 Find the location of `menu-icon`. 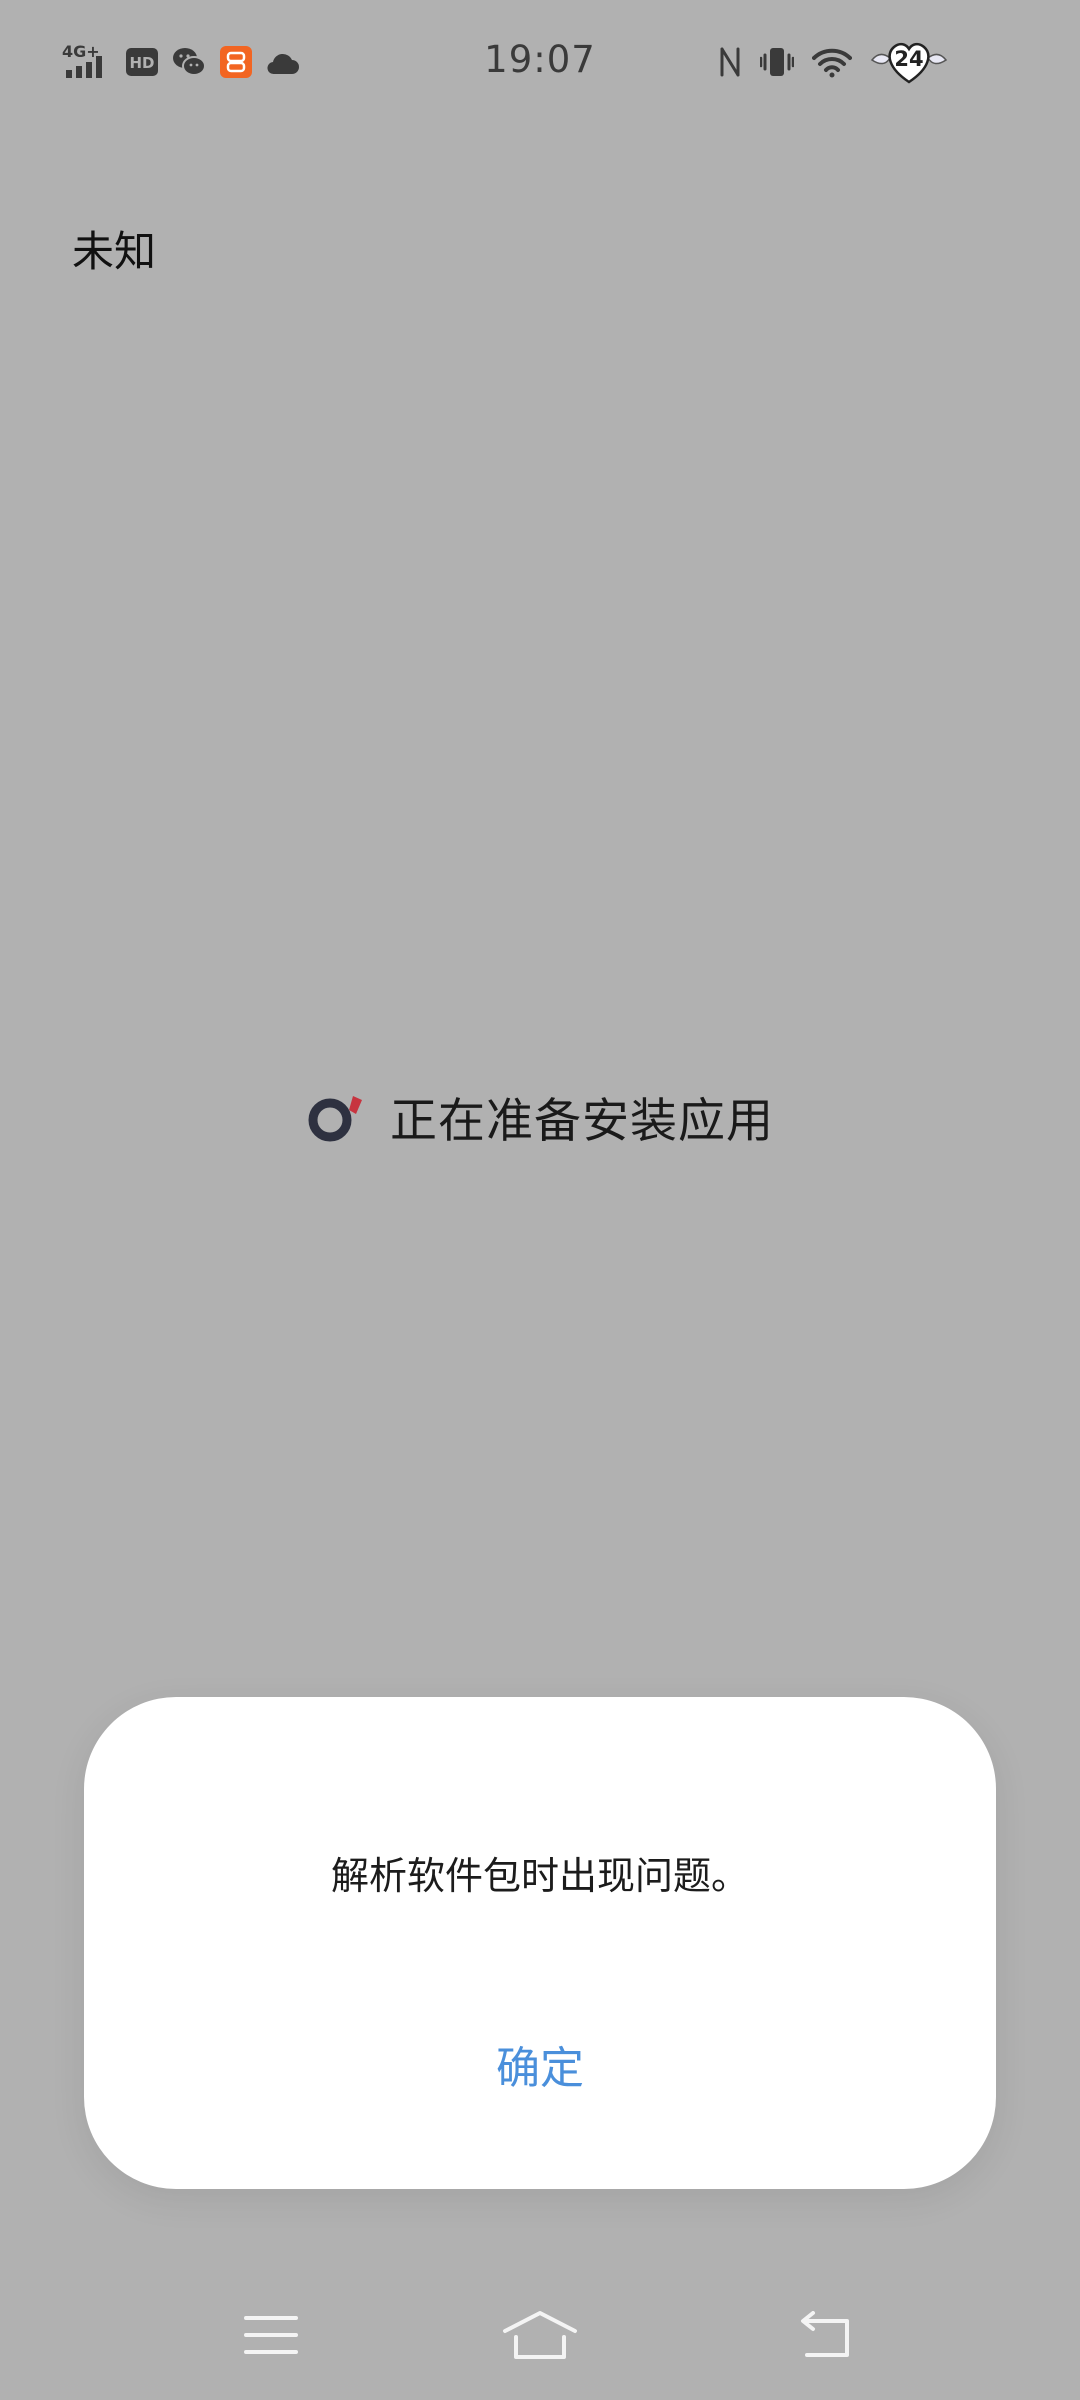

menu-icon is located at coordinates (271, 2335).